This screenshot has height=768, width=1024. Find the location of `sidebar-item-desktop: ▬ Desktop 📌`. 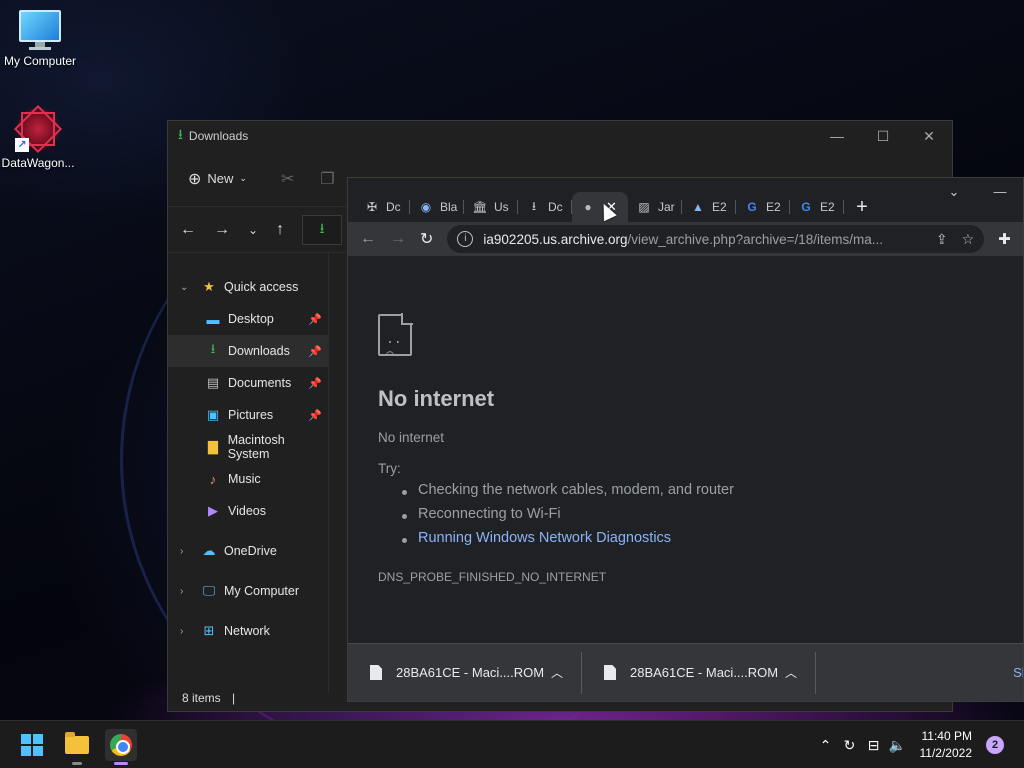

sidebar-item-desktop: ▬ Desktop 📌 is located at coordinates (248, 319).